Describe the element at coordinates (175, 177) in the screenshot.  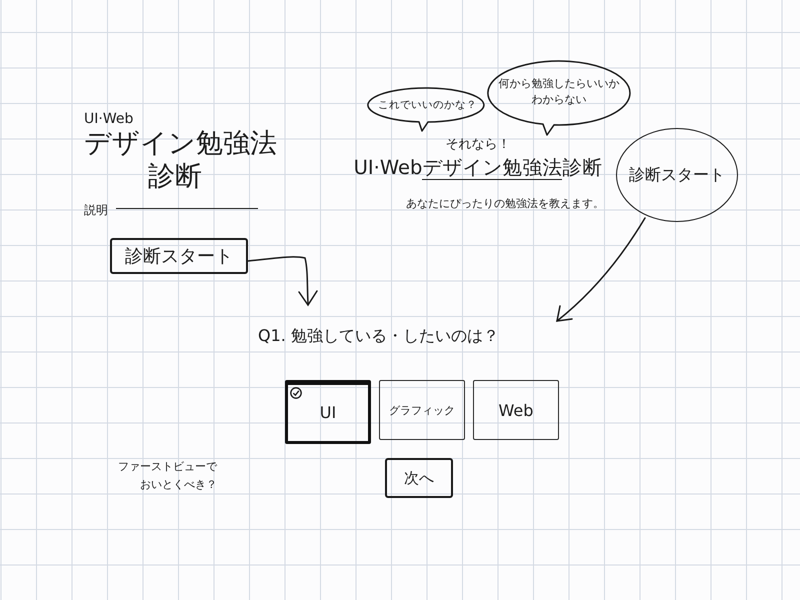
I see `subtitle-text: 診断` at that location.